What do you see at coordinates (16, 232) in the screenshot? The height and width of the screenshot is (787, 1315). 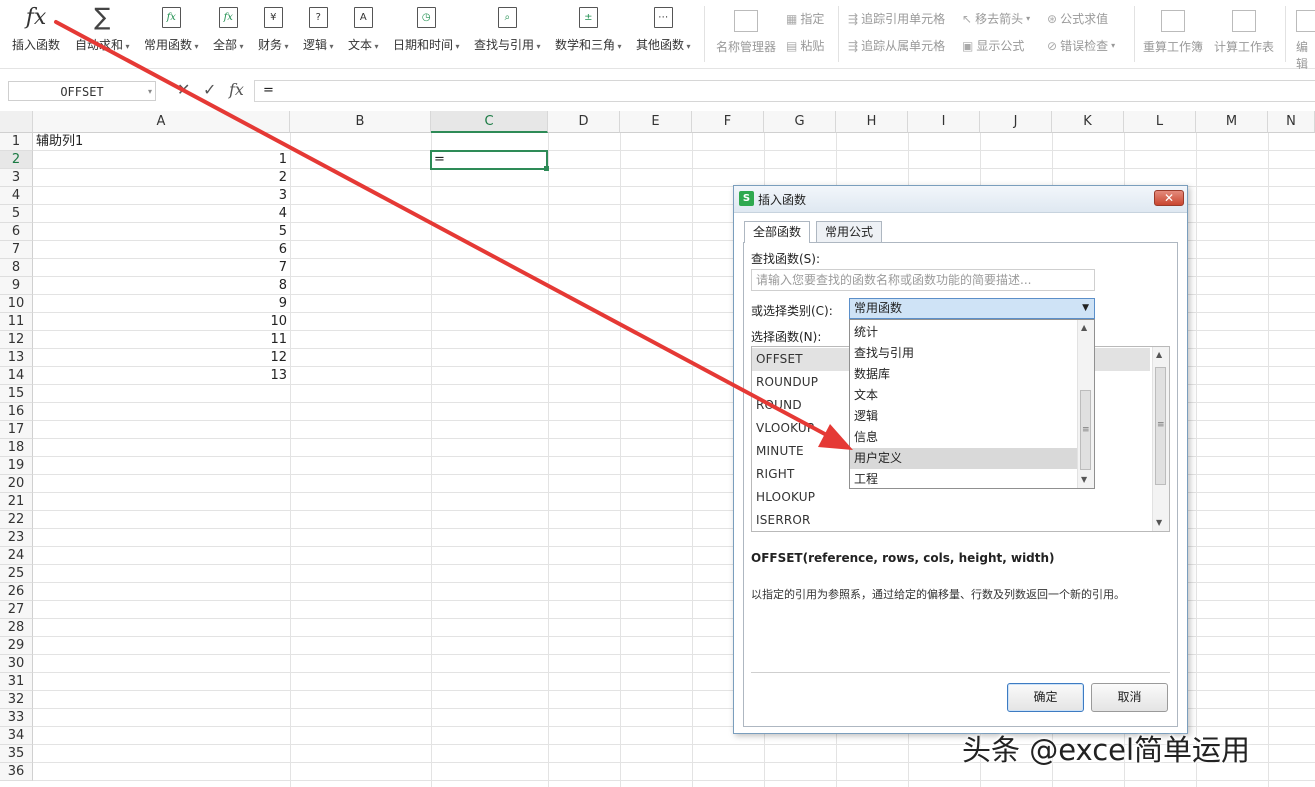 I see `row-header: 6` at bounding box center [16, 232].